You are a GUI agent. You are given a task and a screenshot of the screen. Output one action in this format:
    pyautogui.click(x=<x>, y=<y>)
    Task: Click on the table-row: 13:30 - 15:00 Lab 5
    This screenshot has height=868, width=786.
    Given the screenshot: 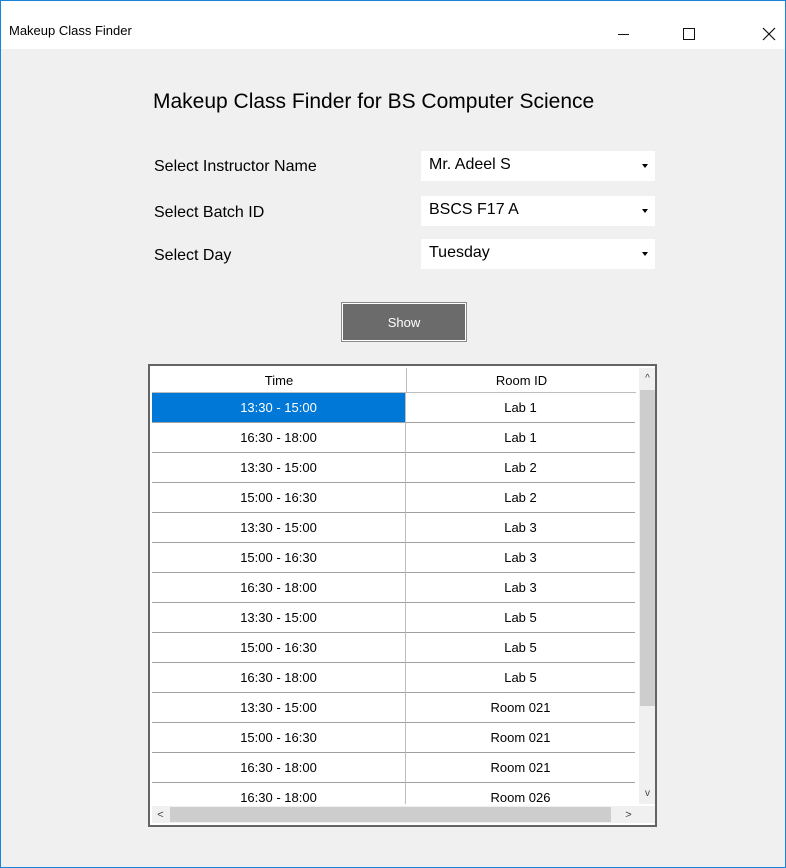 What is the action you would take?
    pyautogui.click(x=394, y=618)
    